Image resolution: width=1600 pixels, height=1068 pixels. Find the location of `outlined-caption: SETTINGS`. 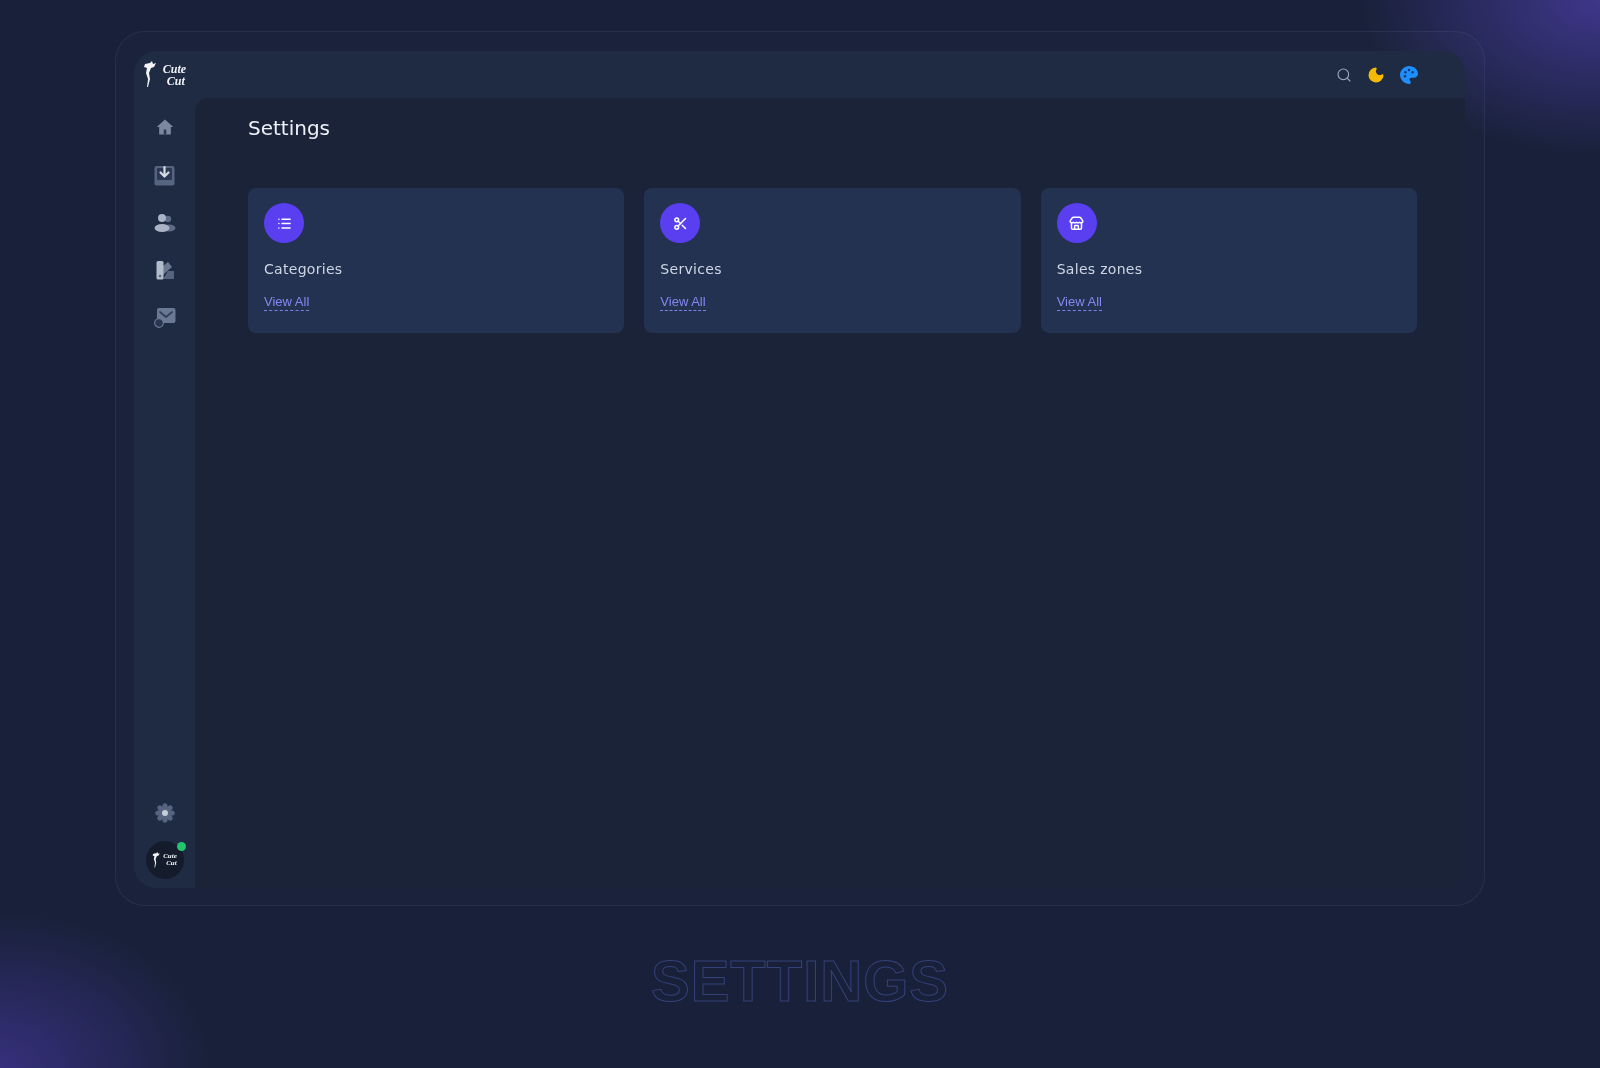

outlined-caption: SETTINGS is located at coordinates (800, 981).